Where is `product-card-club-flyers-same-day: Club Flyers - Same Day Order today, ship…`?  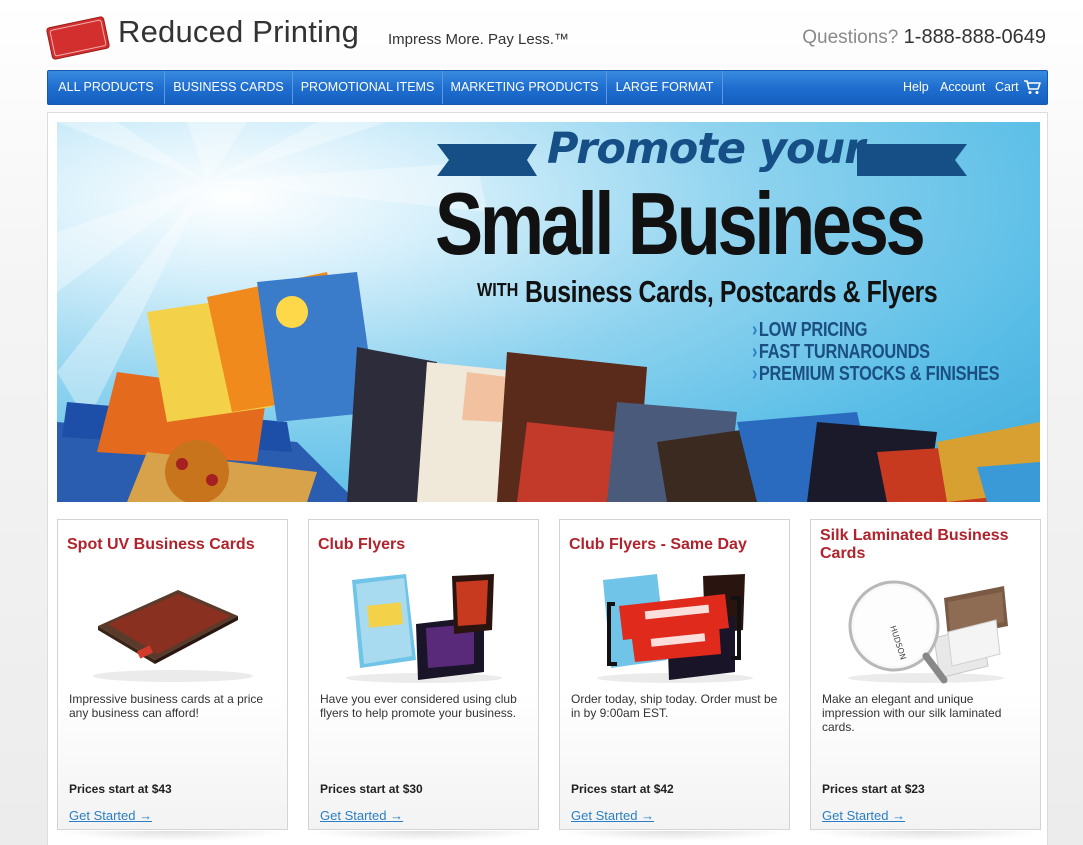
product-card-club-flyers-same-day: Club Flyers - Same Day Order today, ship… is located at coordinates (674, 674).